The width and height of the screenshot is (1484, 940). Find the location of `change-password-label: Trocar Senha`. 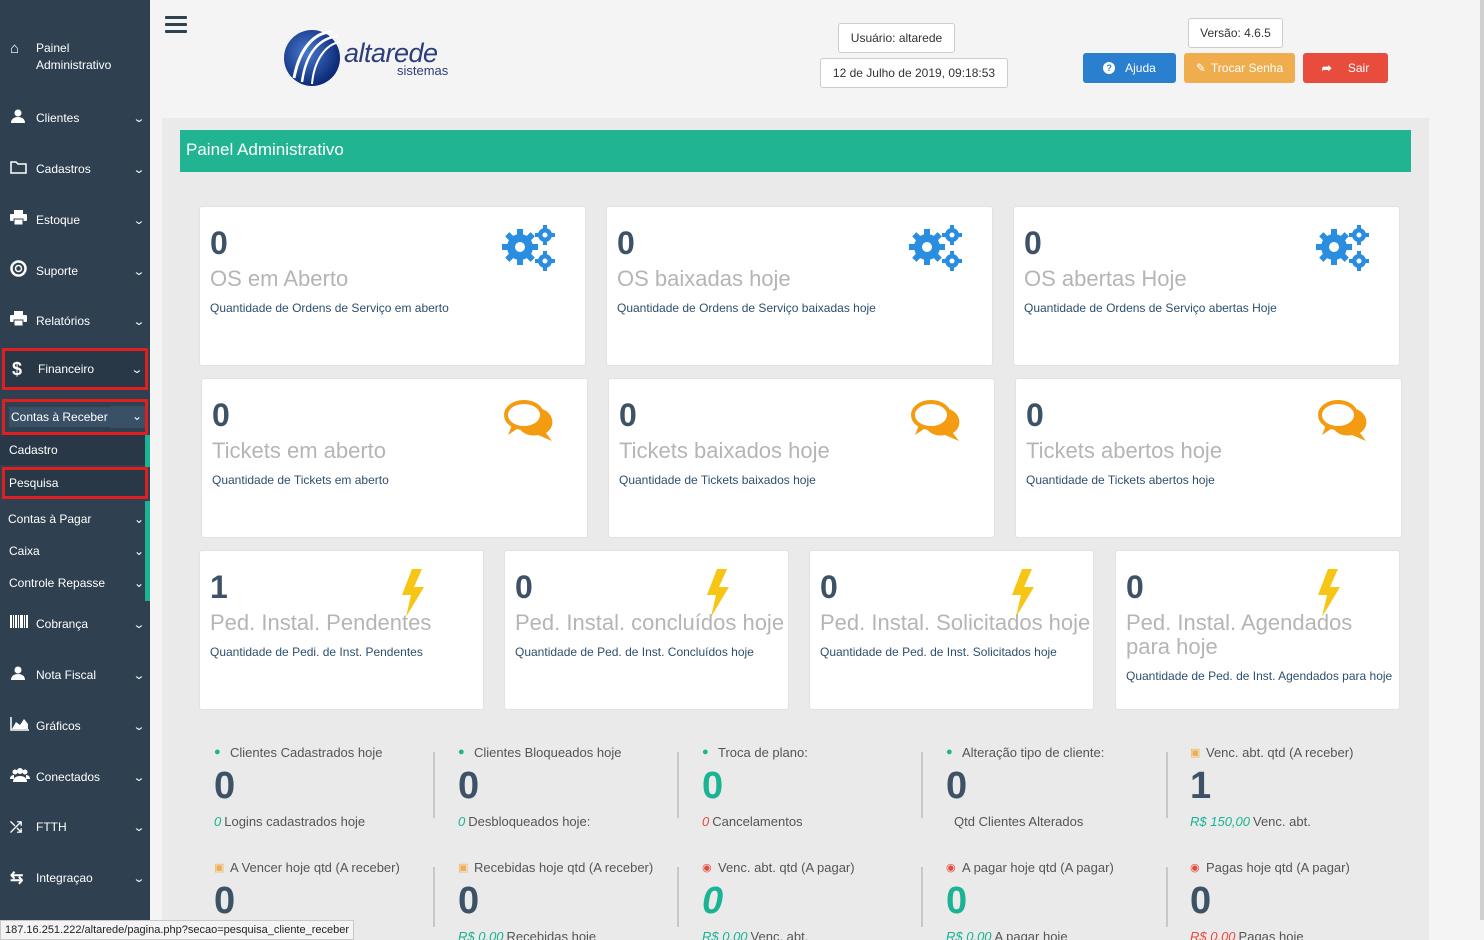

change-password-label: Trocar Senha is located at coordinates (1247, 68).